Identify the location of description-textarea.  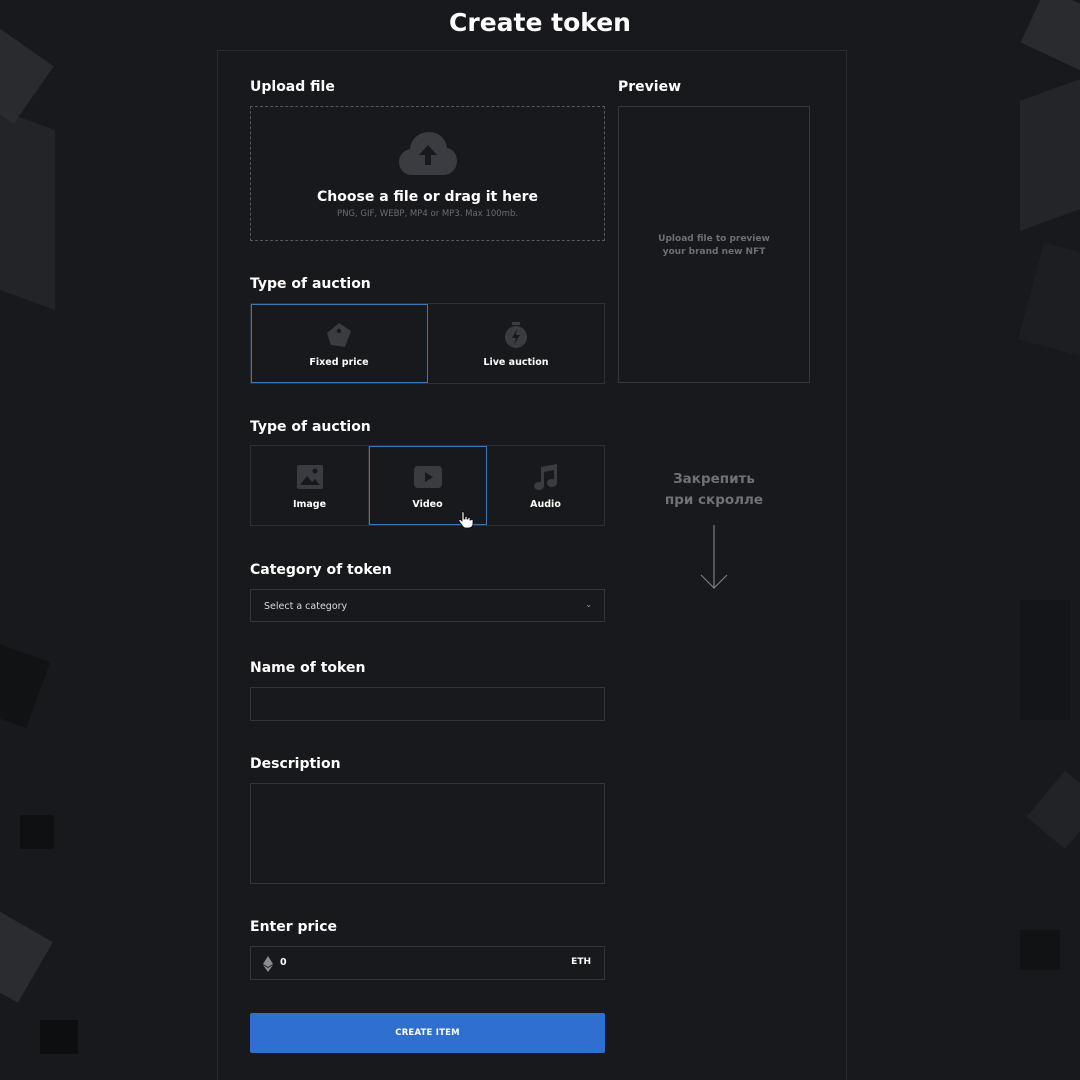
(427, 833).